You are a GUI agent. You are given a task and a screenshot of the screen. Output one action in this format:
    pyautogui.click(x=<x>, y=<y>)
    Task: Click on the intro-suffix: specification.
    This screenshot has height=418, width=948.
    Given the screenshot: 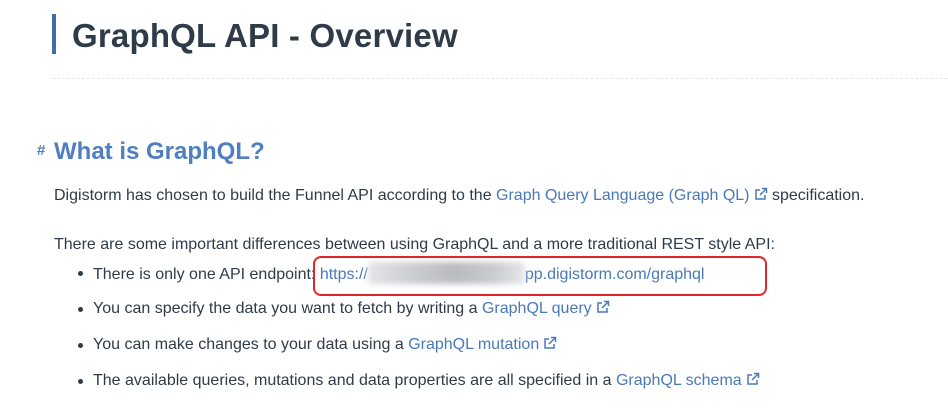 What is the action you would take?
    pyautogui.click(x=816, y=195)
    